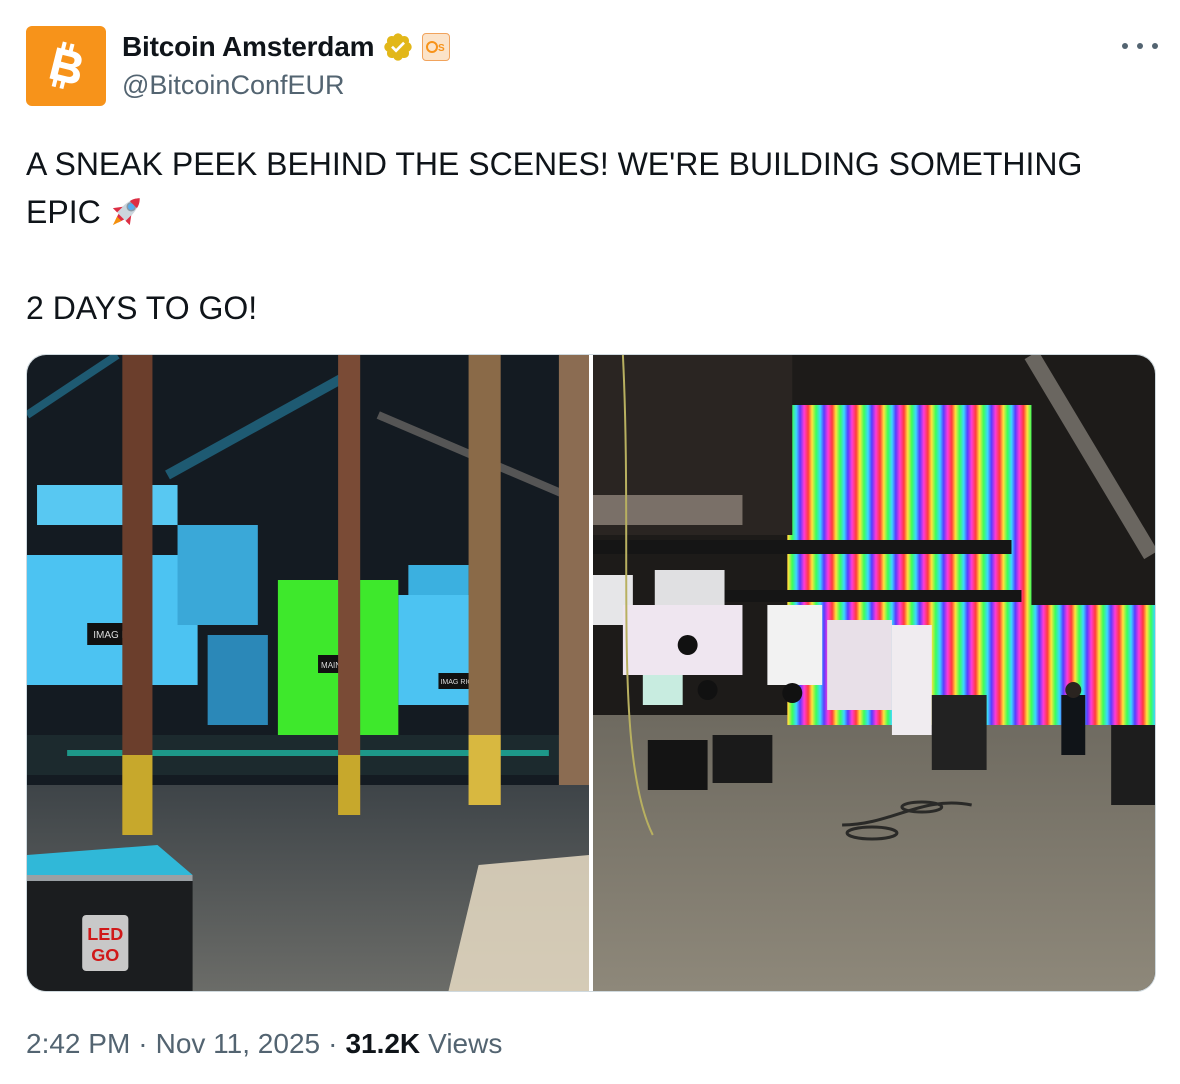  Describe the element at coordinates (105, 955) in the screenshot. I see `svg-text: GO` at that location.